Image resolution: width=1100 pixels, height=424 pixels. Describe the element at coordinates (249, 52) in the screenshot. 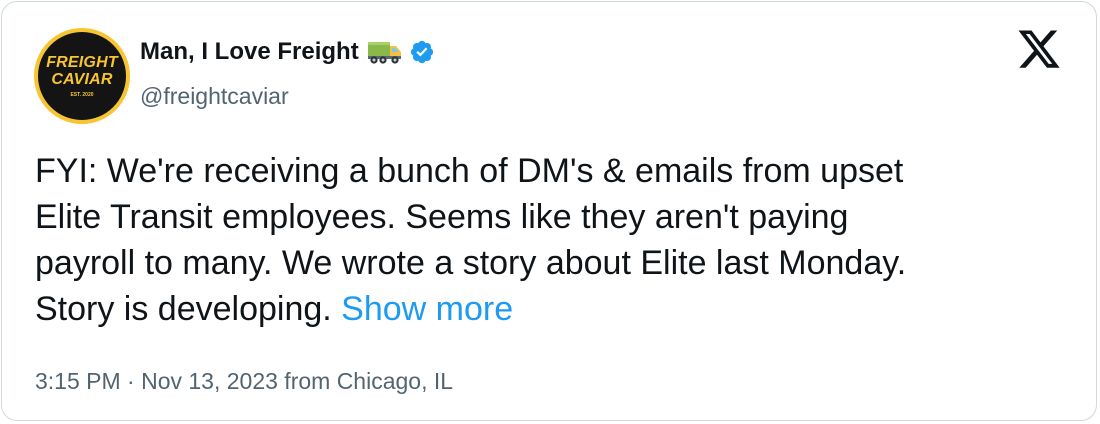

I see `display-name: Man, I Love Freight` at that location.